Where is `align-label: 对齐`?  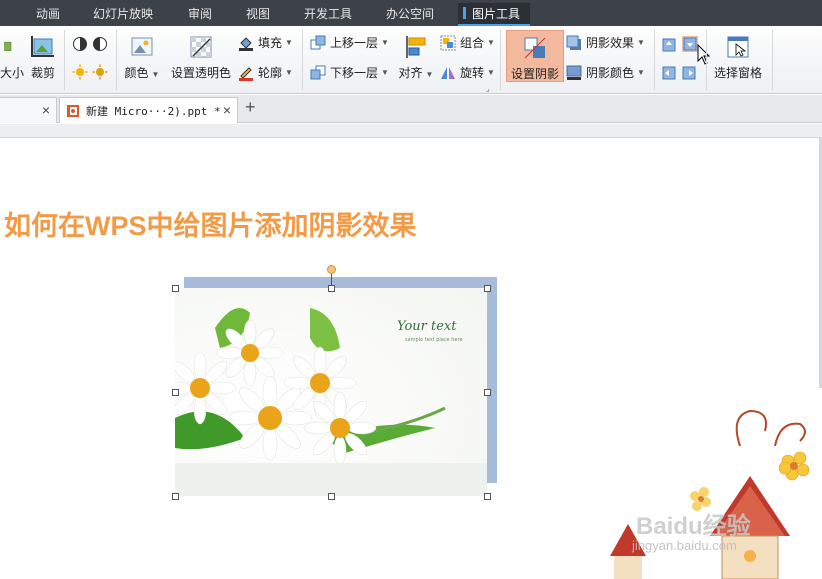
align-label: 对齐 is located at coordinates (410, 73).